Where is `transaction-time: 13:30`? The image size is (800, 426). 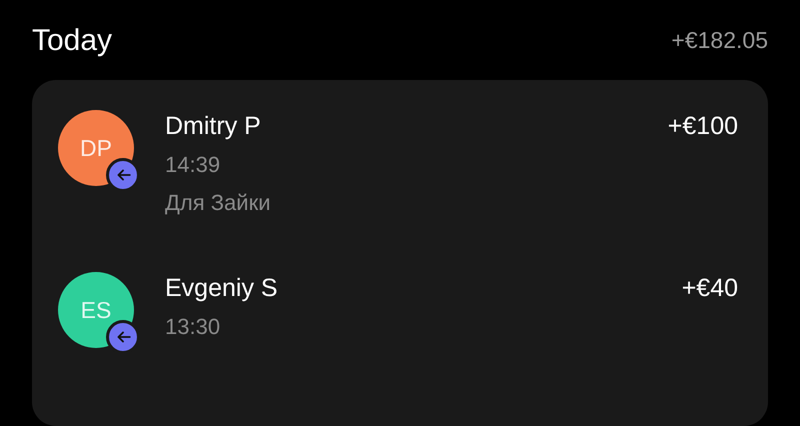
transaction-time: 13:30 is located at coordinates (192, 327).